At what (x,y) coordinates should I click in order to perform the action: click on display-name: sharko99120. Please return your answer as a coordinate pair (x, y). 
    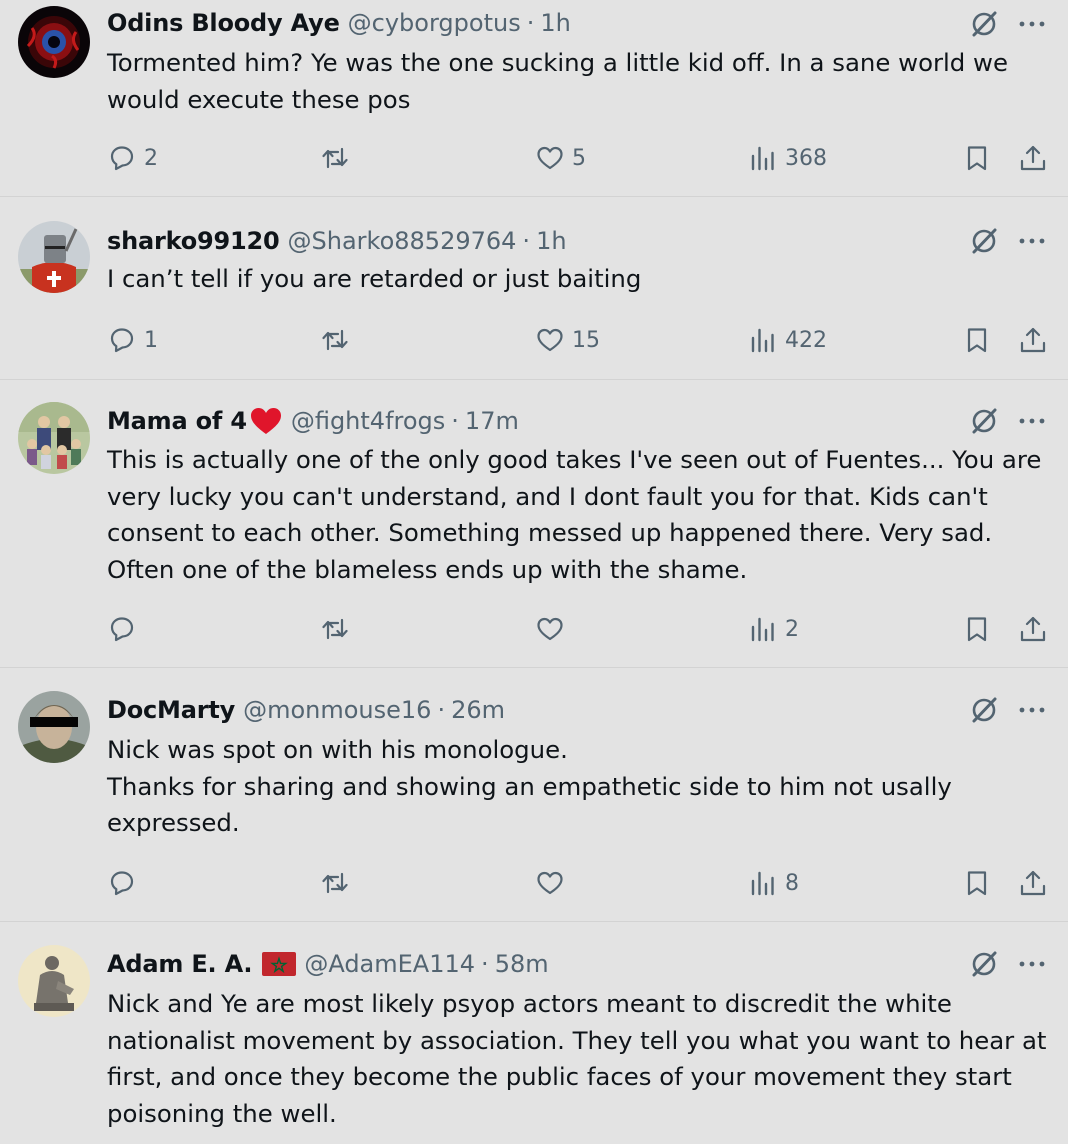
    Looking at the image, I should click on (193, 241).